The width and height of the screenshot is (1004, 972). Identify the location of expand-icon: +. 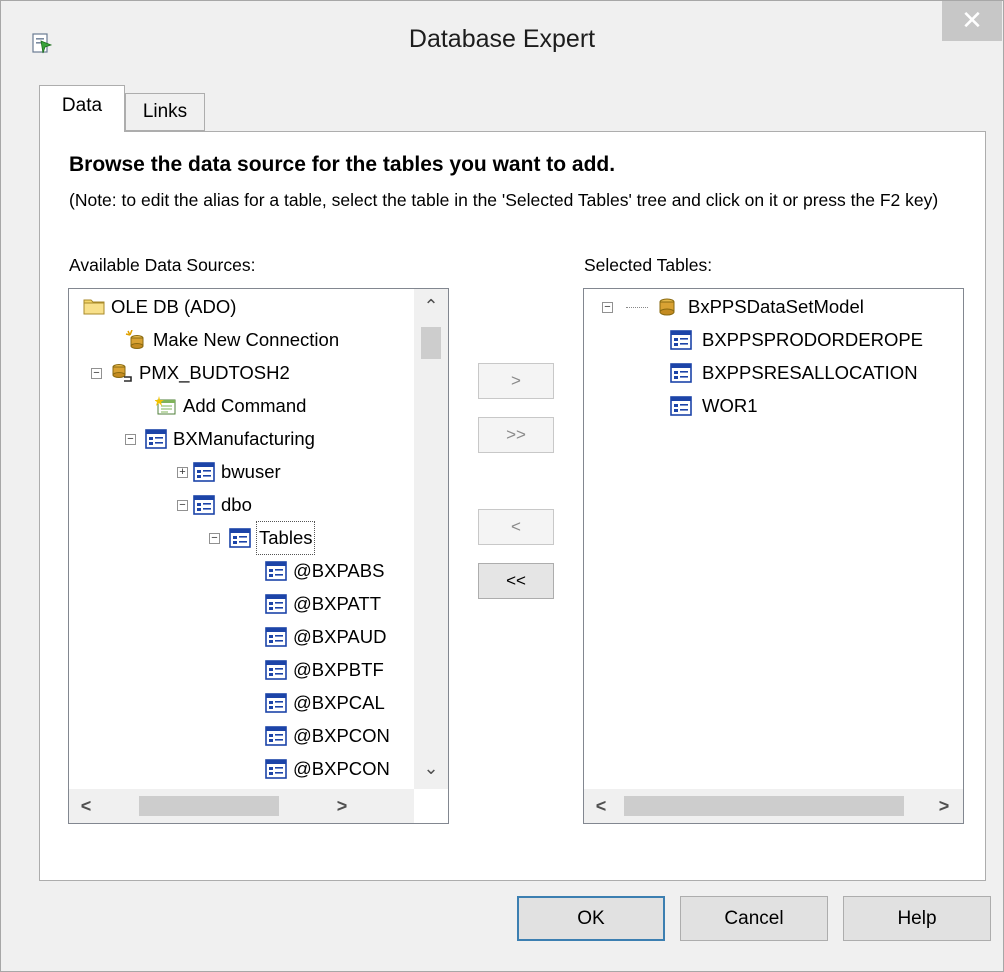
(182, 472).